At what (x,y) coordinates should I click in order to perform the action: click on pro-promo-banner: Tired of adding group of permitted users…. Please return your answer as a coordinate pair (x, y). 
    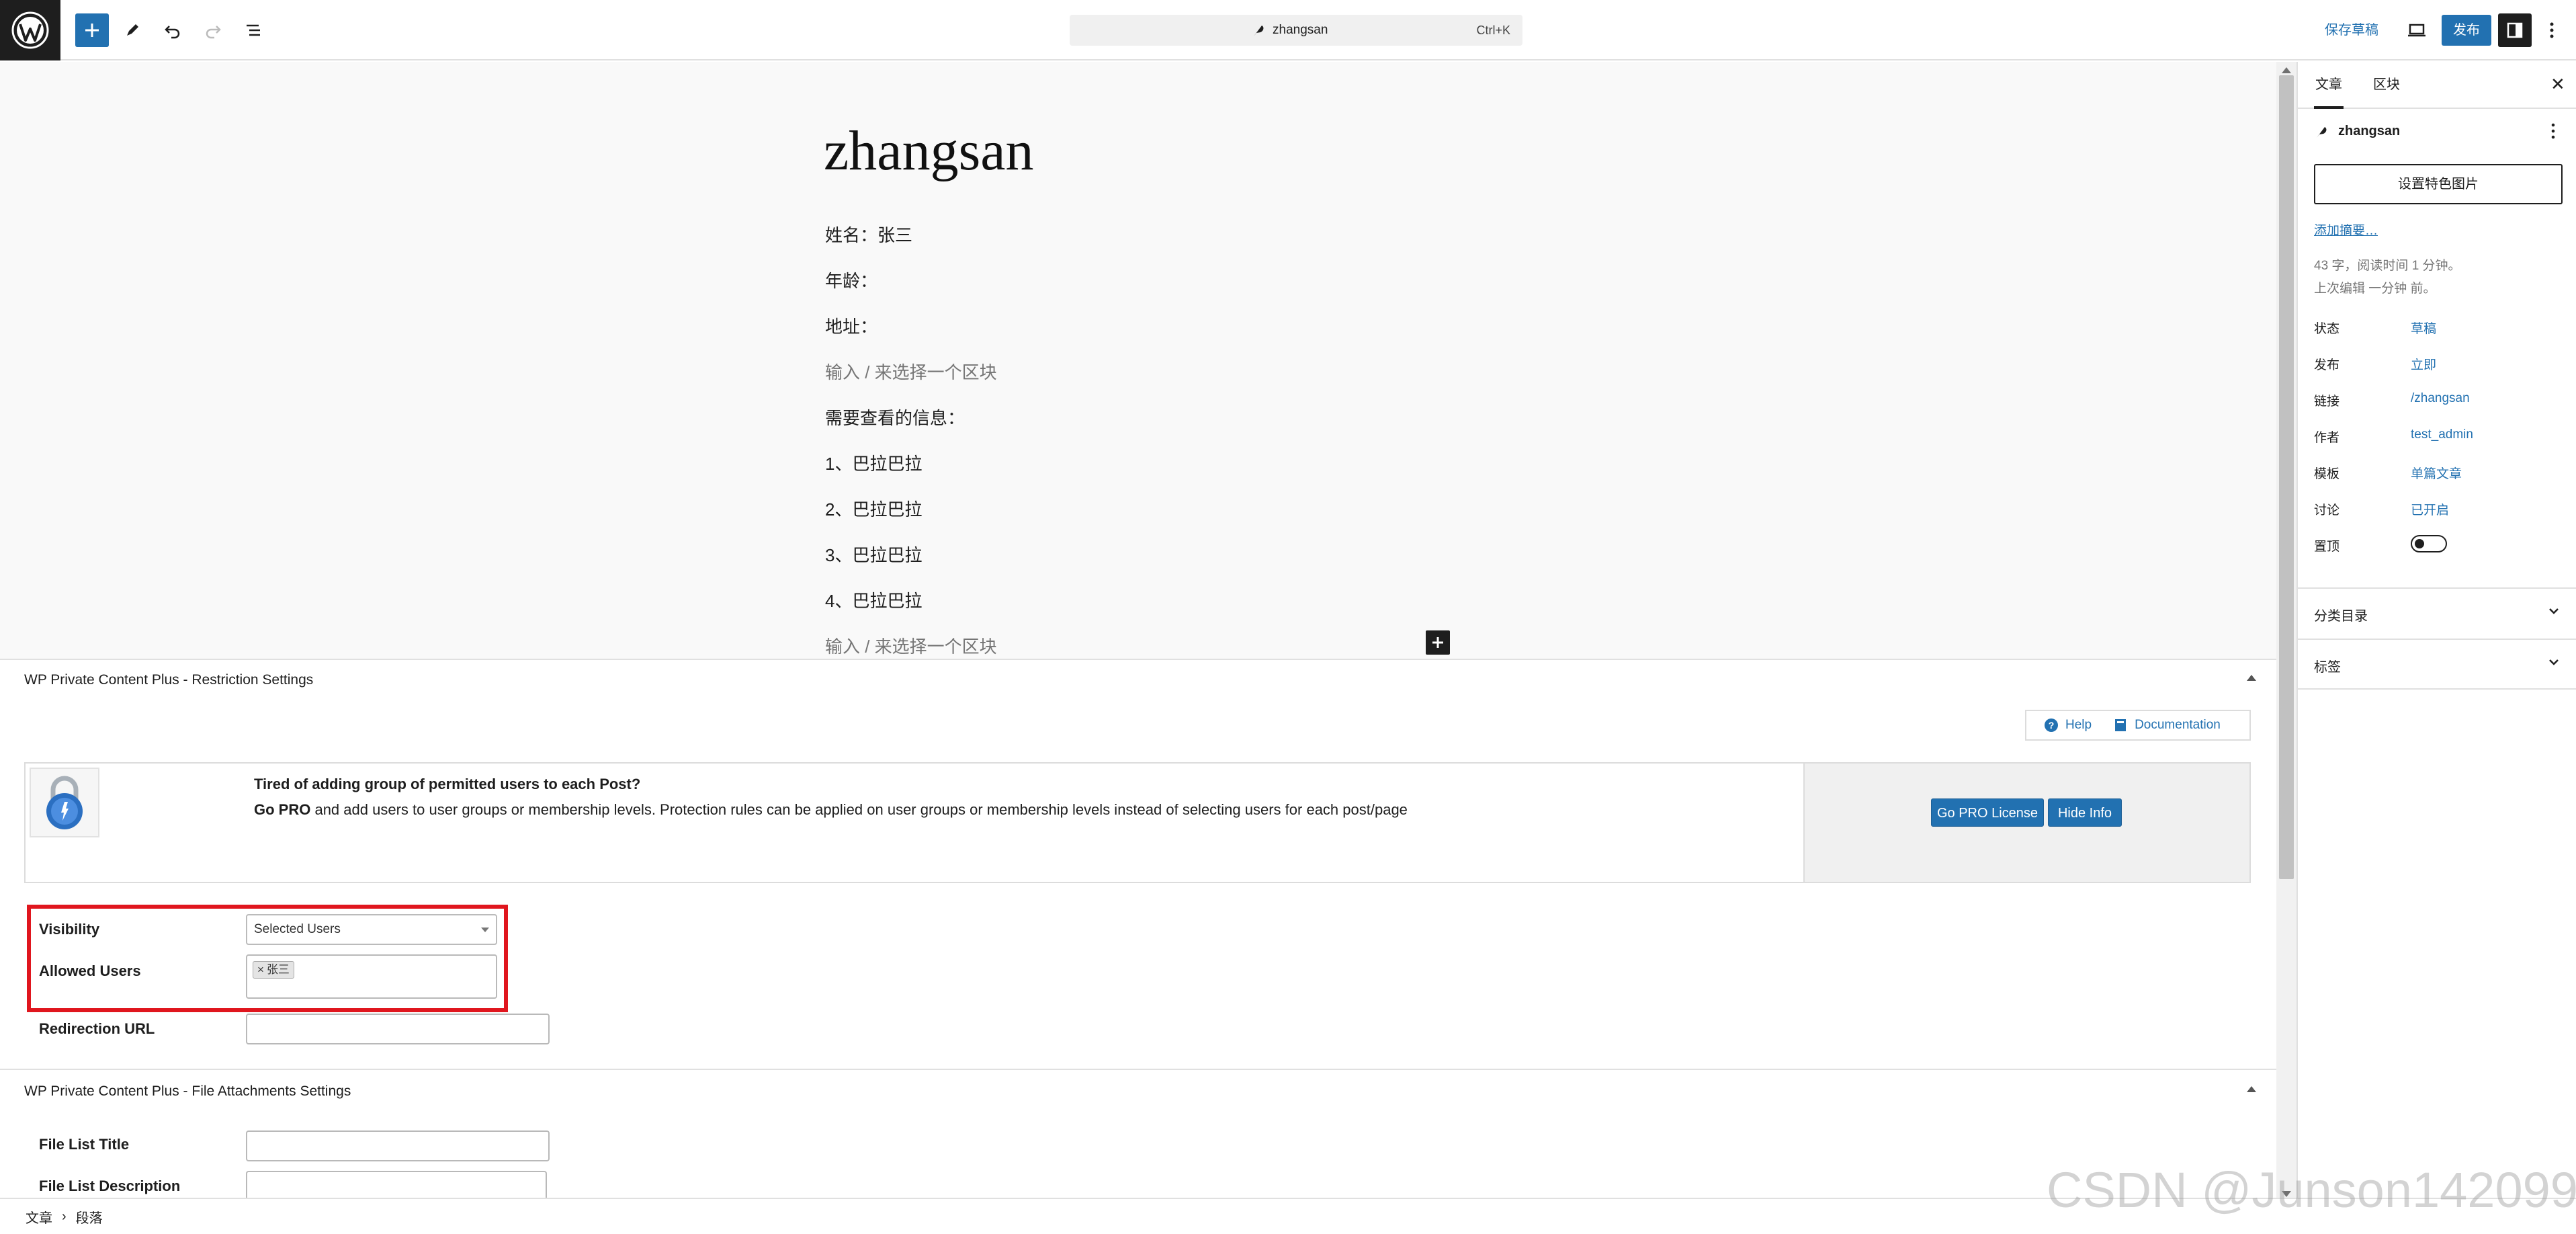
    Looking at the image, I should click on (1137, 822).